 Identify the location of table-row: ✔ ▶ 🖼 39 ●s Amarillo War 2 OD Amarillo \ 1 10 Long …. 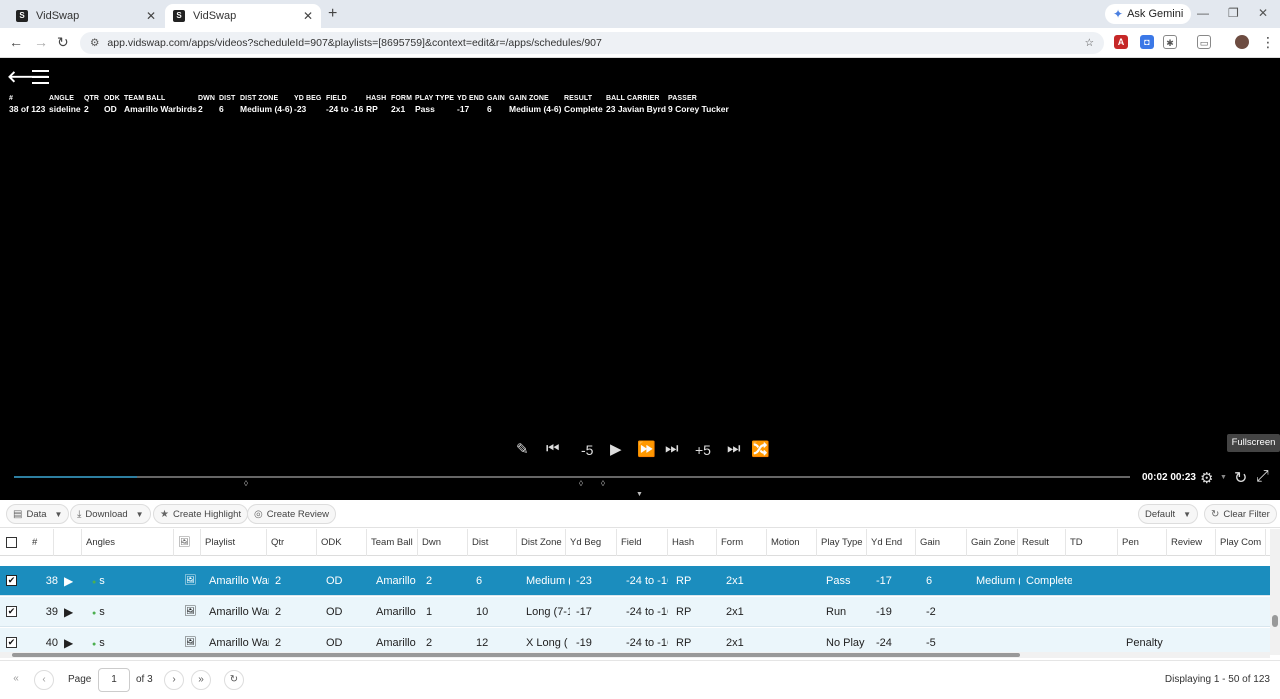
(635, 612).